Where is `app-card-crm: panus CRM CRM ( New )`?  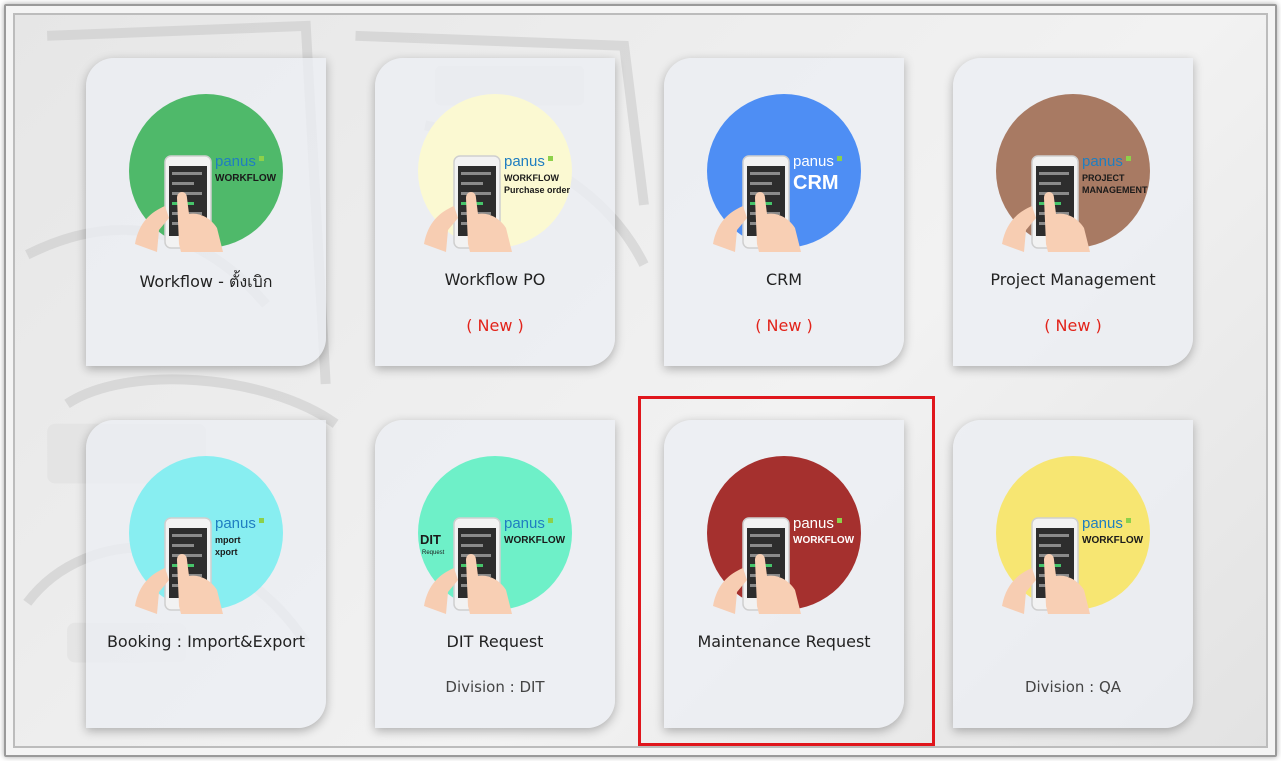
app-card-crm: panus CRM CRM ( New ) is located at coordinates (784, 212).